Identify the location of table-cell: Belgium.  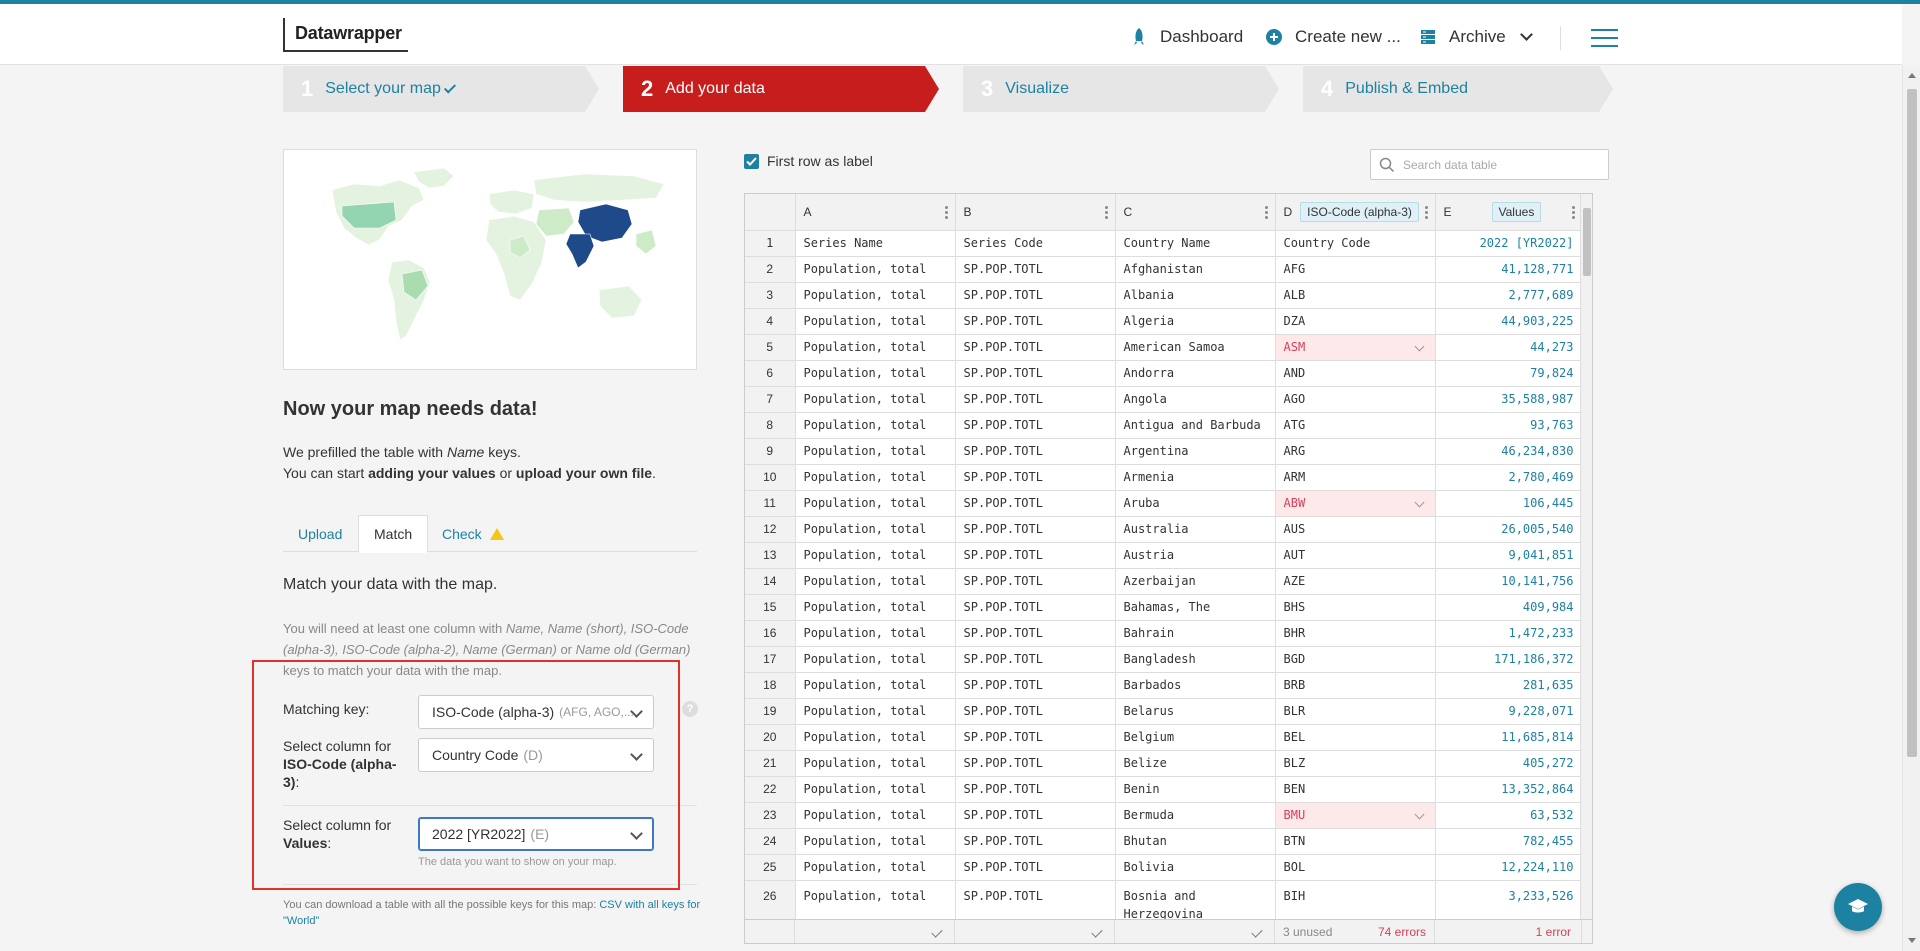
(1195, 737).